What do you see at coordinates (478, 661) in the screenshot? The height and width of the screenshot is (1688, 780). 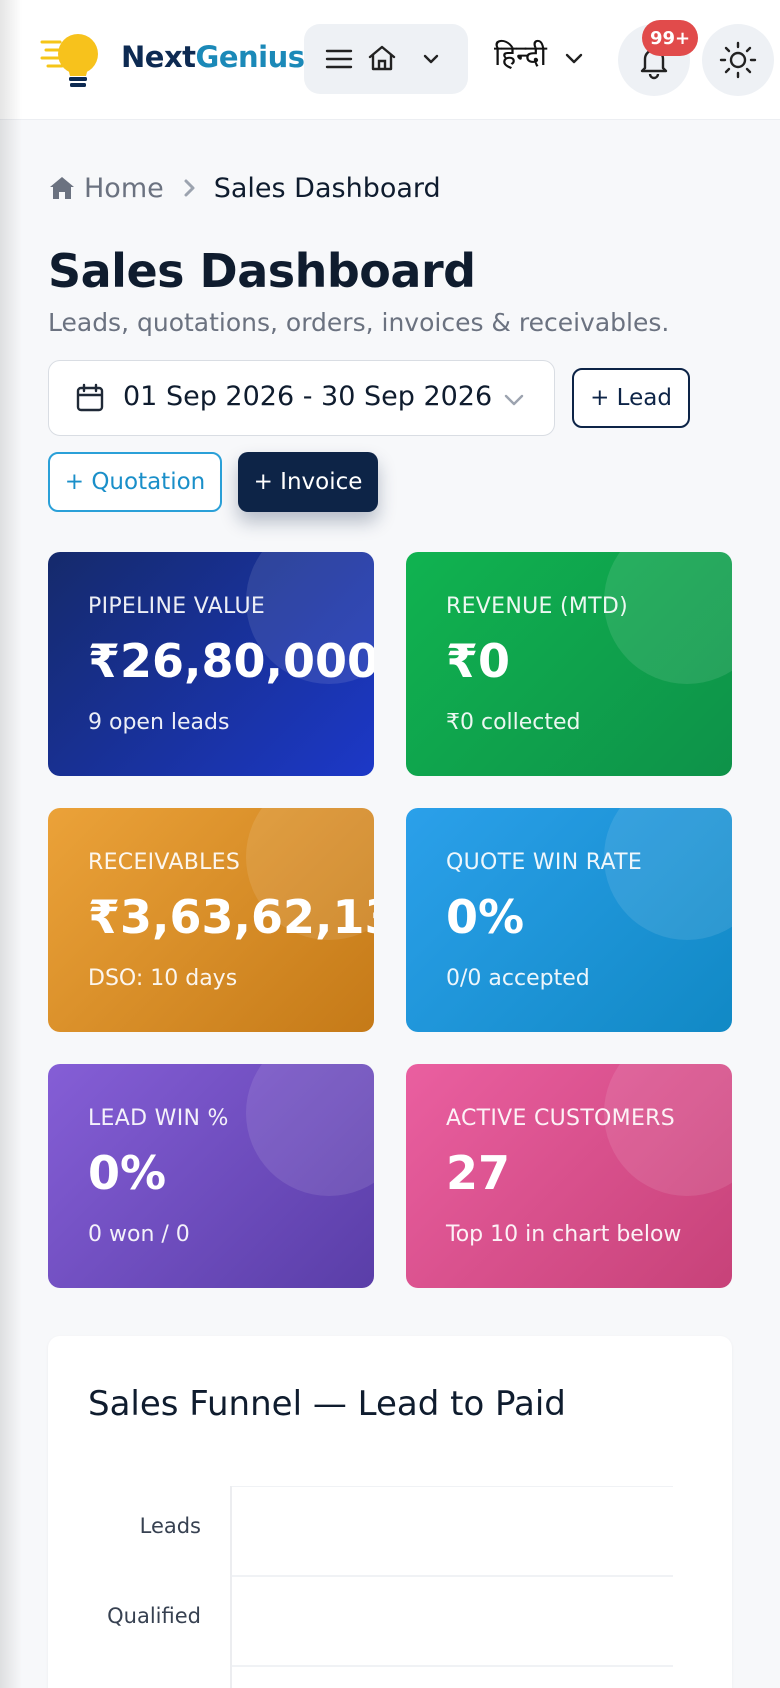 I see `stat-value: ₹0` at bounding box center [478, 661].